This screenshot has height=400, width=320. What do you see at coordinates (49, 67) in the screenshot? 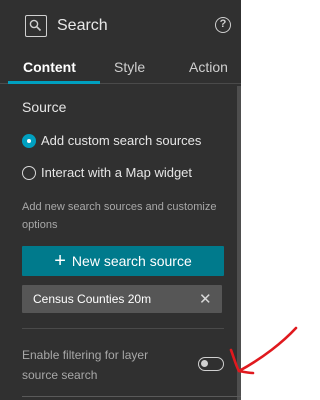
I see `tab-content: Content` at bounding box center [49, 67].